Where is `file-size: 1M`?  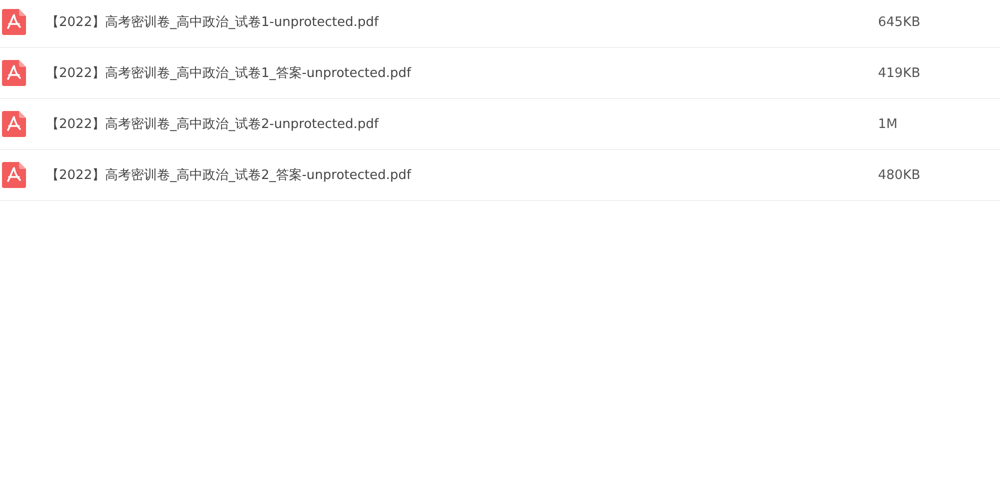
file-size: 1M is located at coordinates (888, 124).